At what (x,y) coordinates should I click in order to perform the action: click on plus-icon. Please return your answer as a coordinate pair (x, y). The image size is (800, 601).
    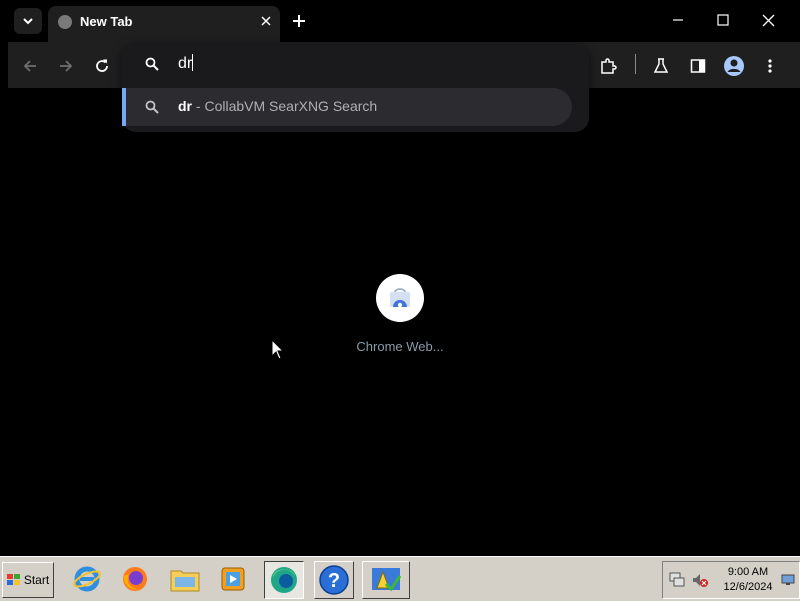
    Looking at the image, I should click on (299, 21).